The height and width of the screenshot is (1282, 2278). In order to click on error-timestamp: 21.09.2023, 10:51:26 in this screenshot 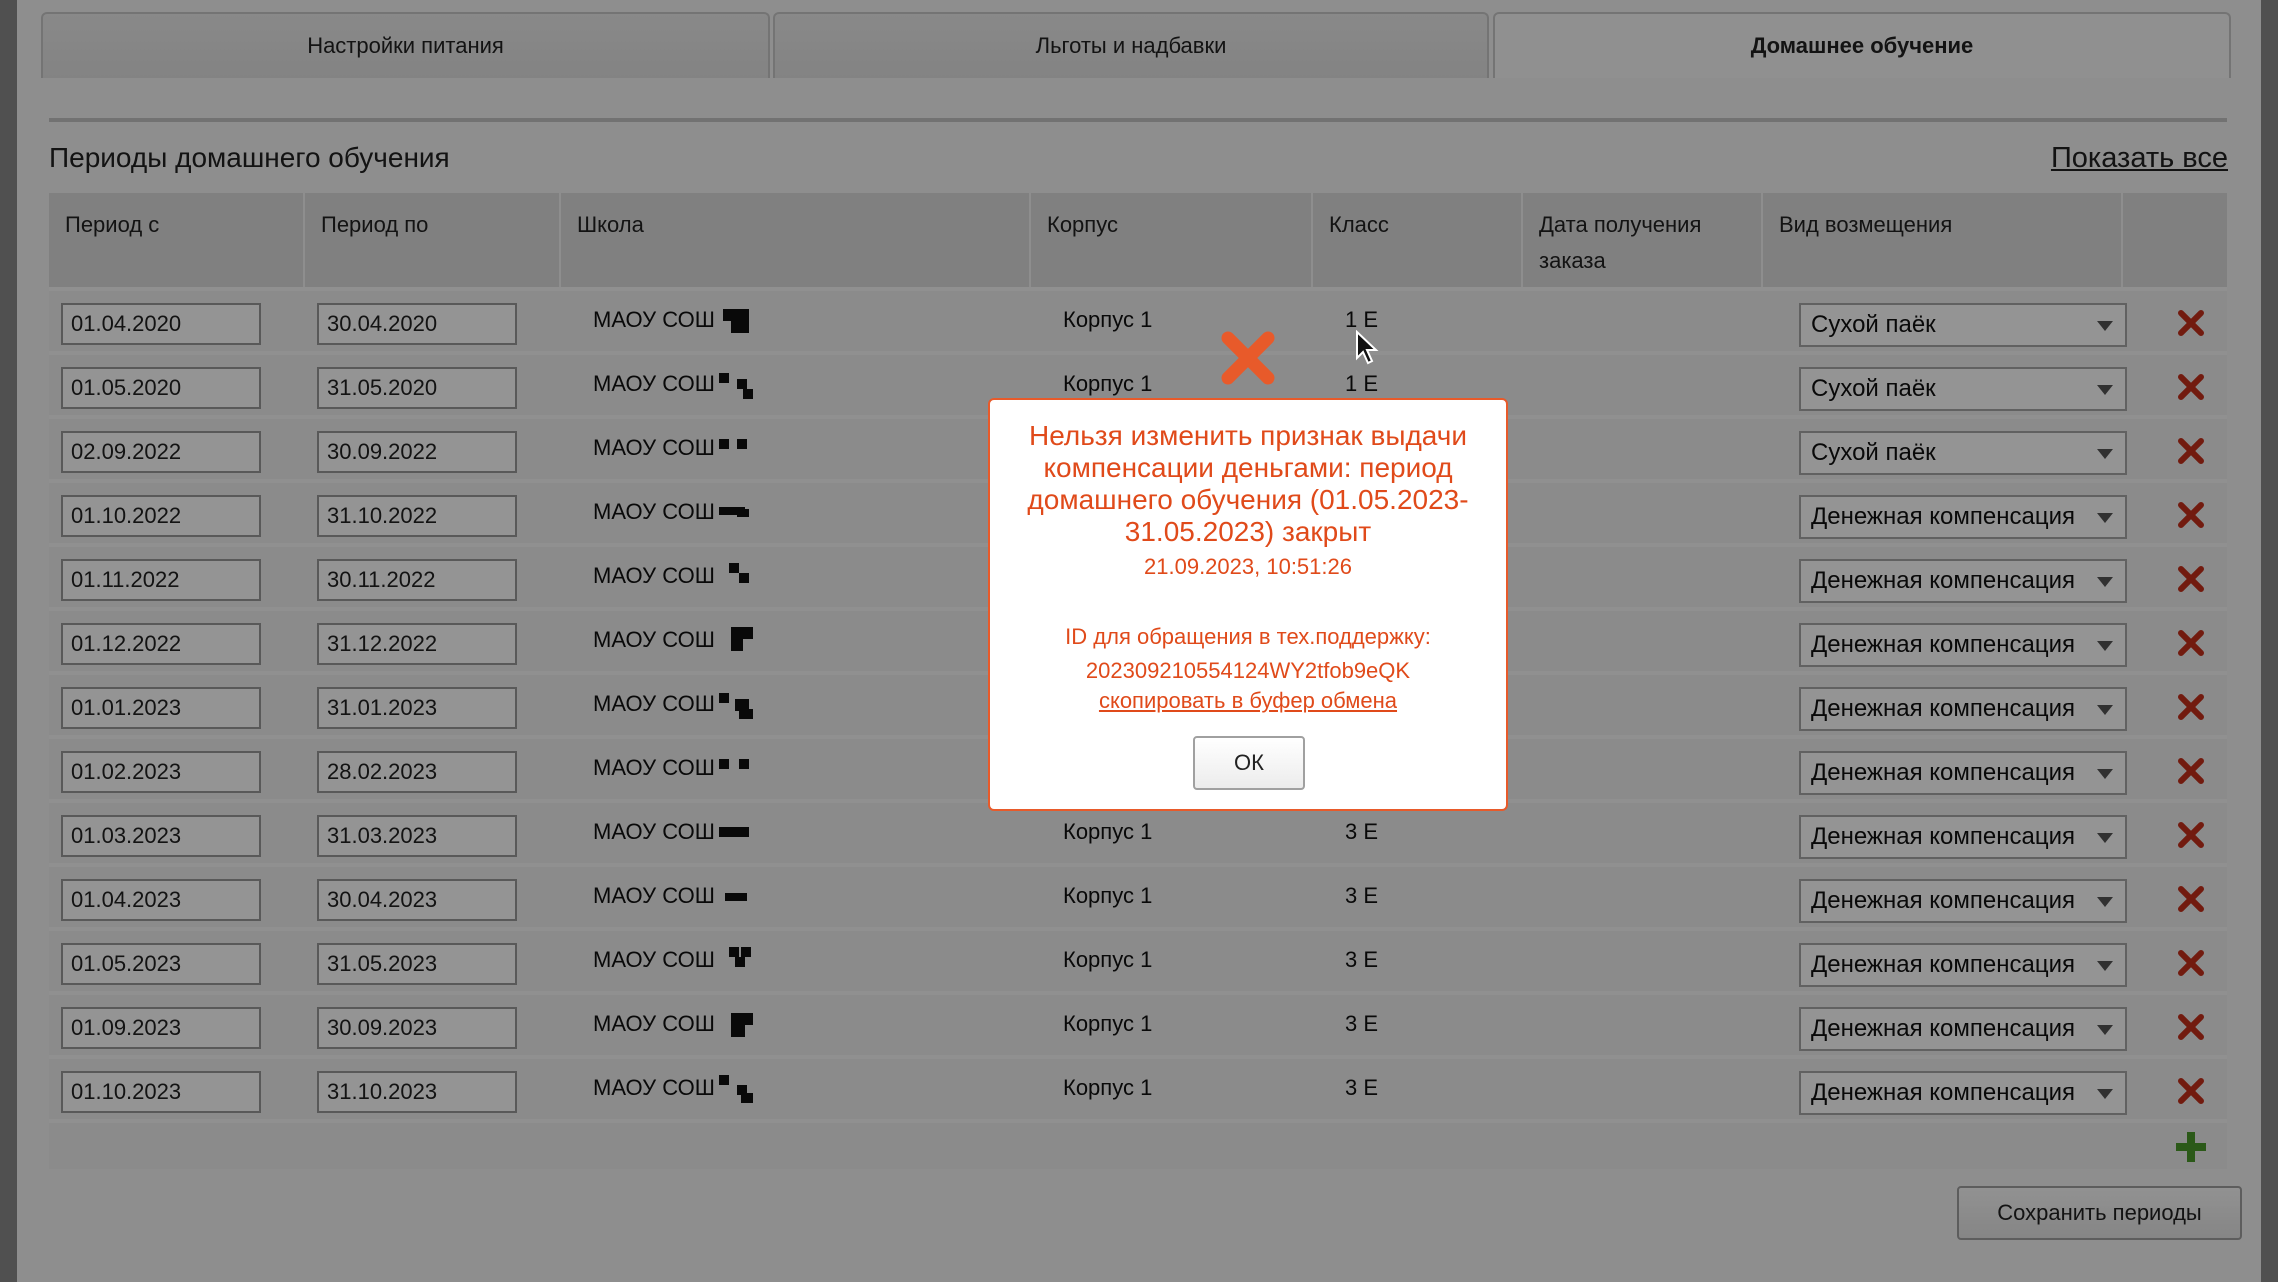, I will do `click(1248, 566)`.